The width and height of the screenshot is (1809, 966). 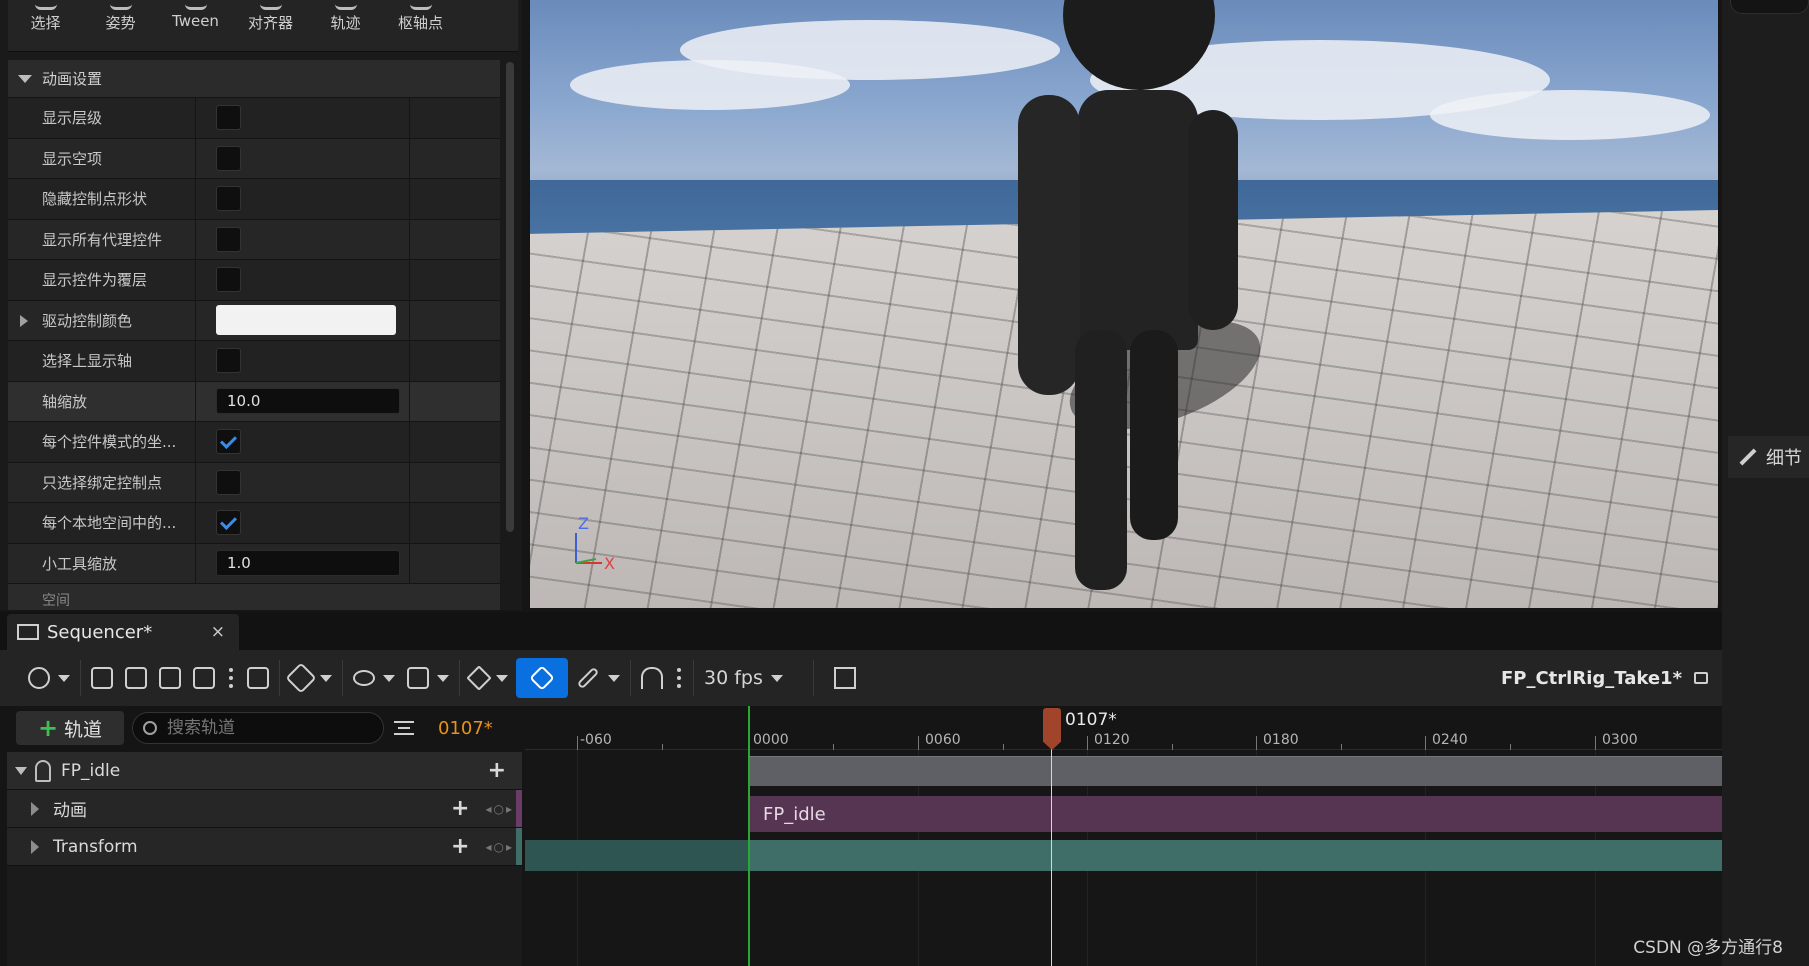 What do you see at coordinates (1769, 7) in the screenshot?
I see `details-search-input` at bounding box center [1769, 7].